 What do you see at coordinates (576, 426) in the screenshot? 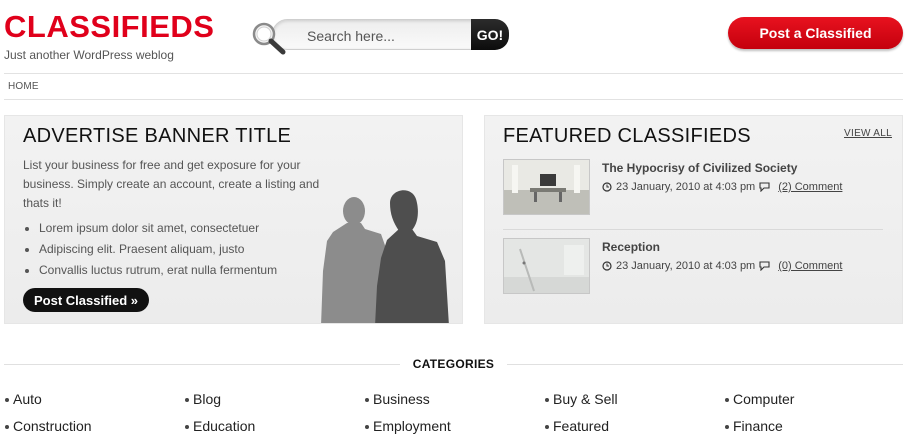
I see `category-link: Featured` at bounding box center [576, 426].